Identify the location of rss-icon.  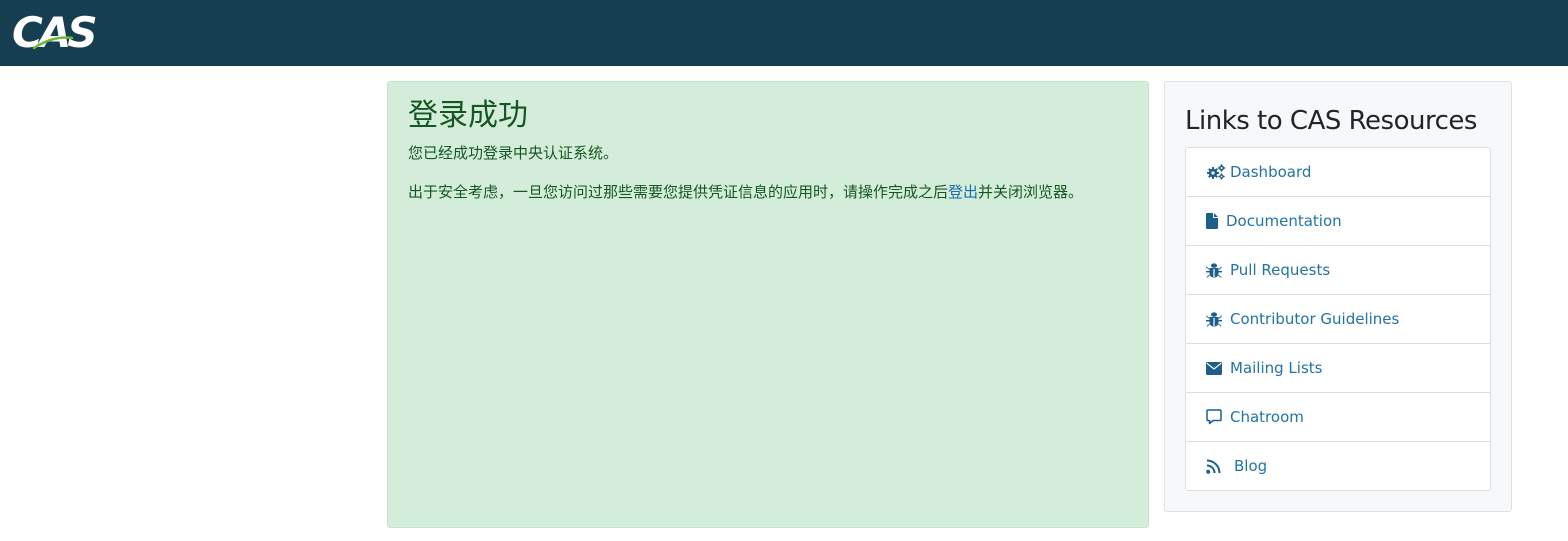
(1218, 466).